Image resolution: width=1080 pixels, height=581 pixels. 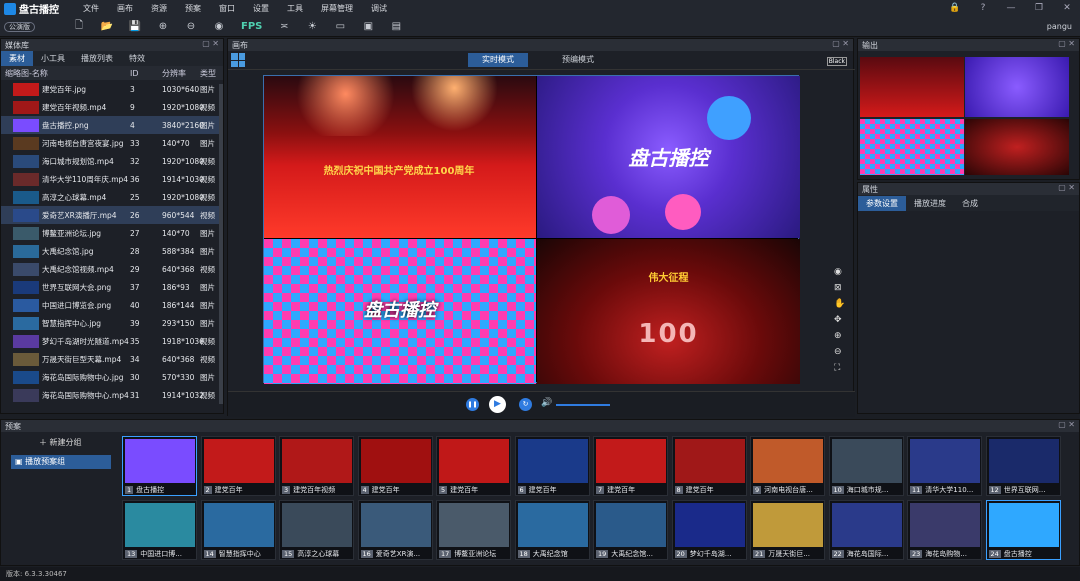 I want to click on col-type: 类型, so click(x=210, y=73).